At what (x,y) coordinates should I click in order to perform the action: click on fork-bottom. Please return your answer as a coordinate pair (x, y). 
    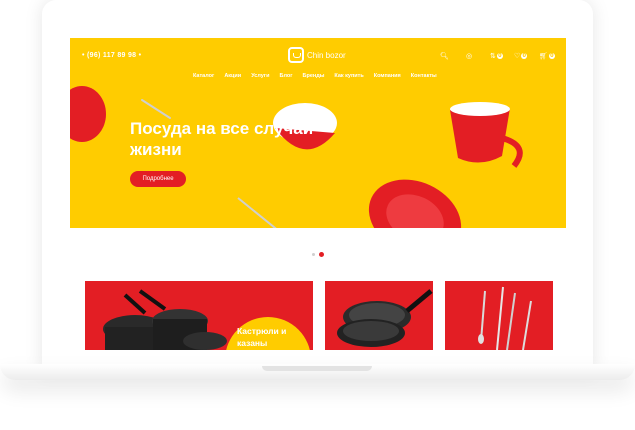
    Looking at the image, I should click on (257, 212).